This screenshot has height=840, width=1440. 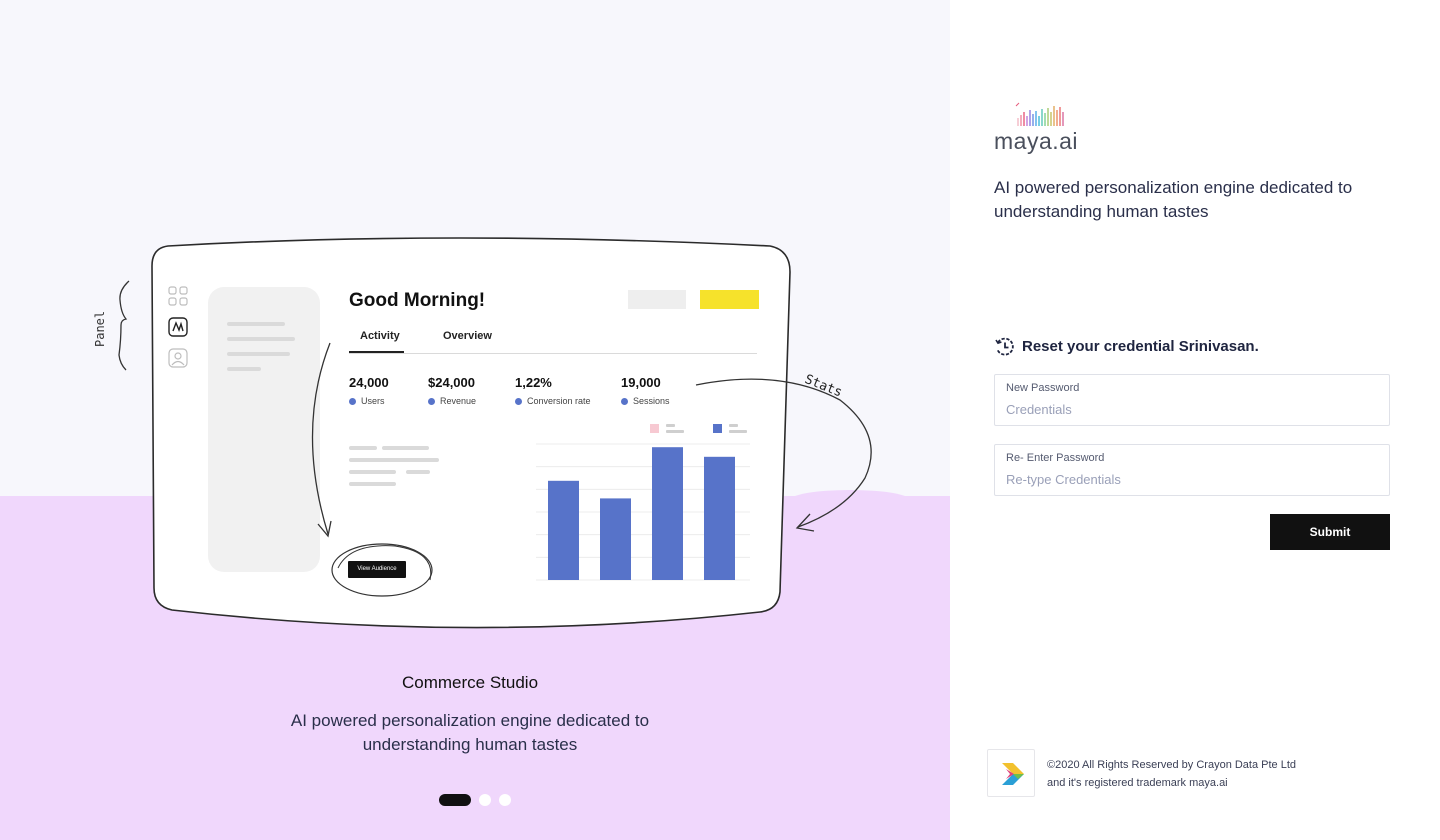 I want to click on chart-plot-area, so click(x=643, y=512).